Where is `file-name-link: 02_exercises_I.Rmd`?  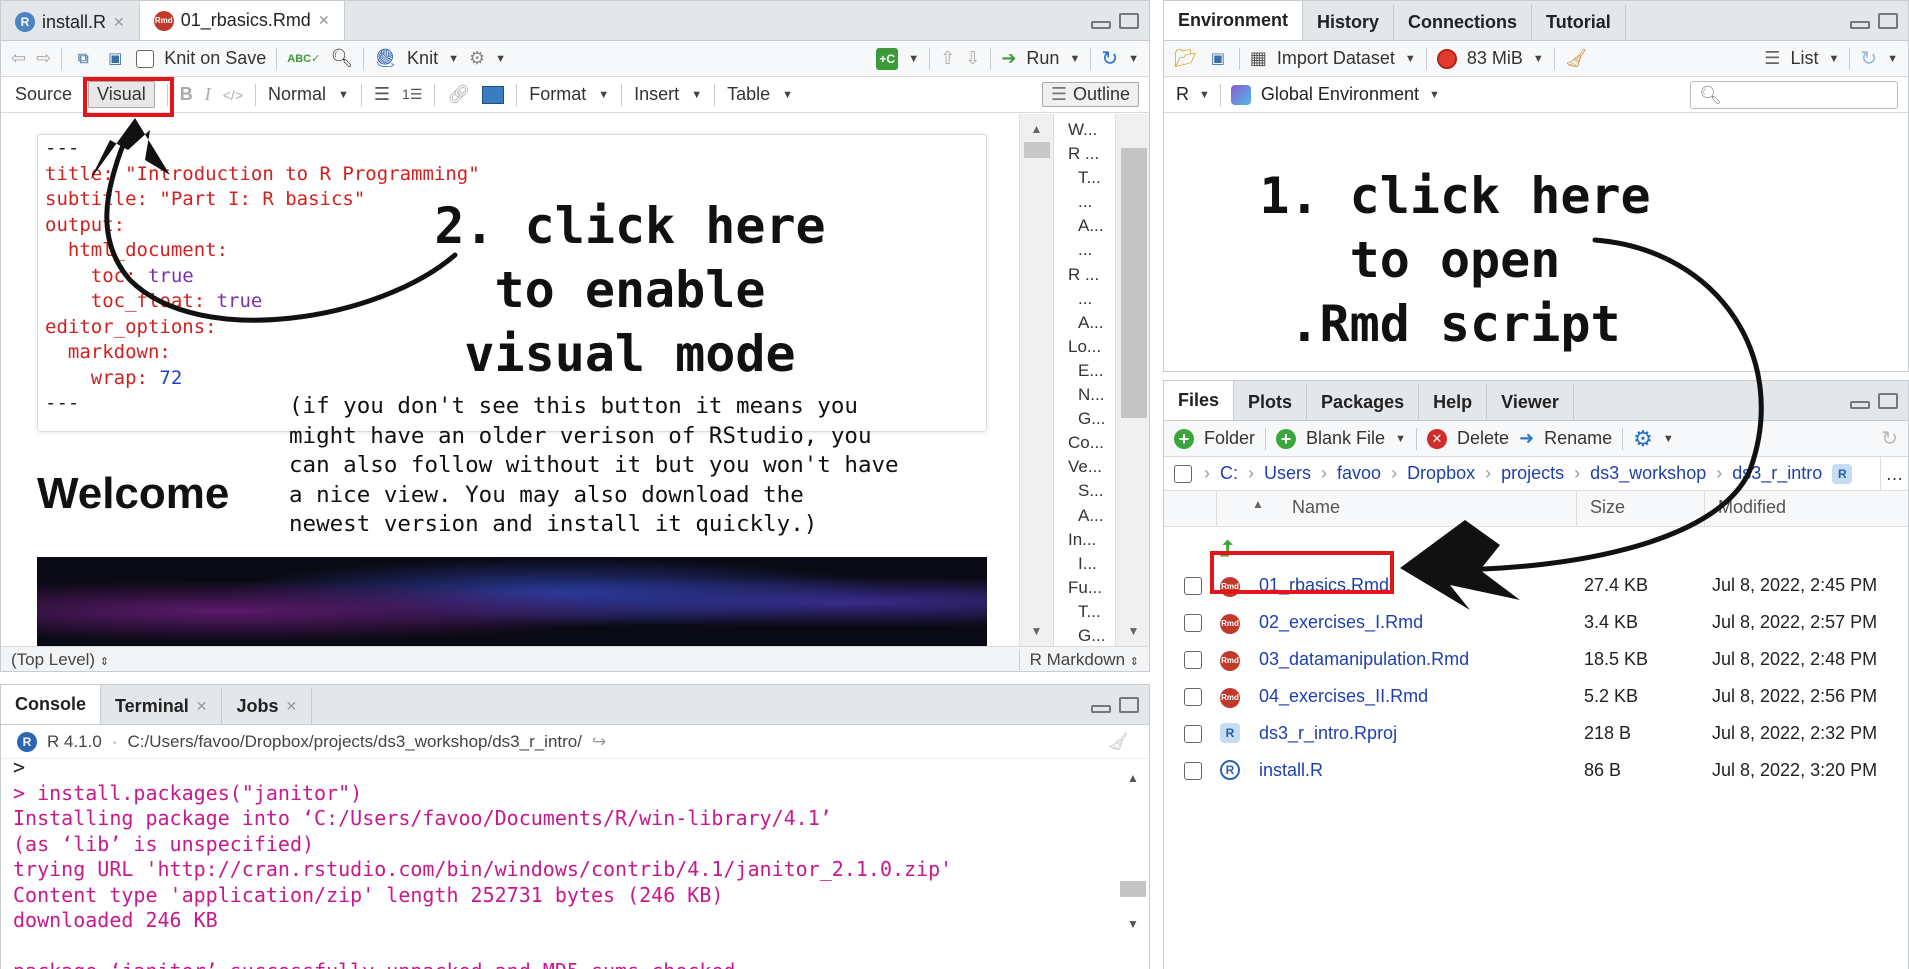 file-name-link: 02_exercises_I.Rmd is located at coordinates (1341, 622).